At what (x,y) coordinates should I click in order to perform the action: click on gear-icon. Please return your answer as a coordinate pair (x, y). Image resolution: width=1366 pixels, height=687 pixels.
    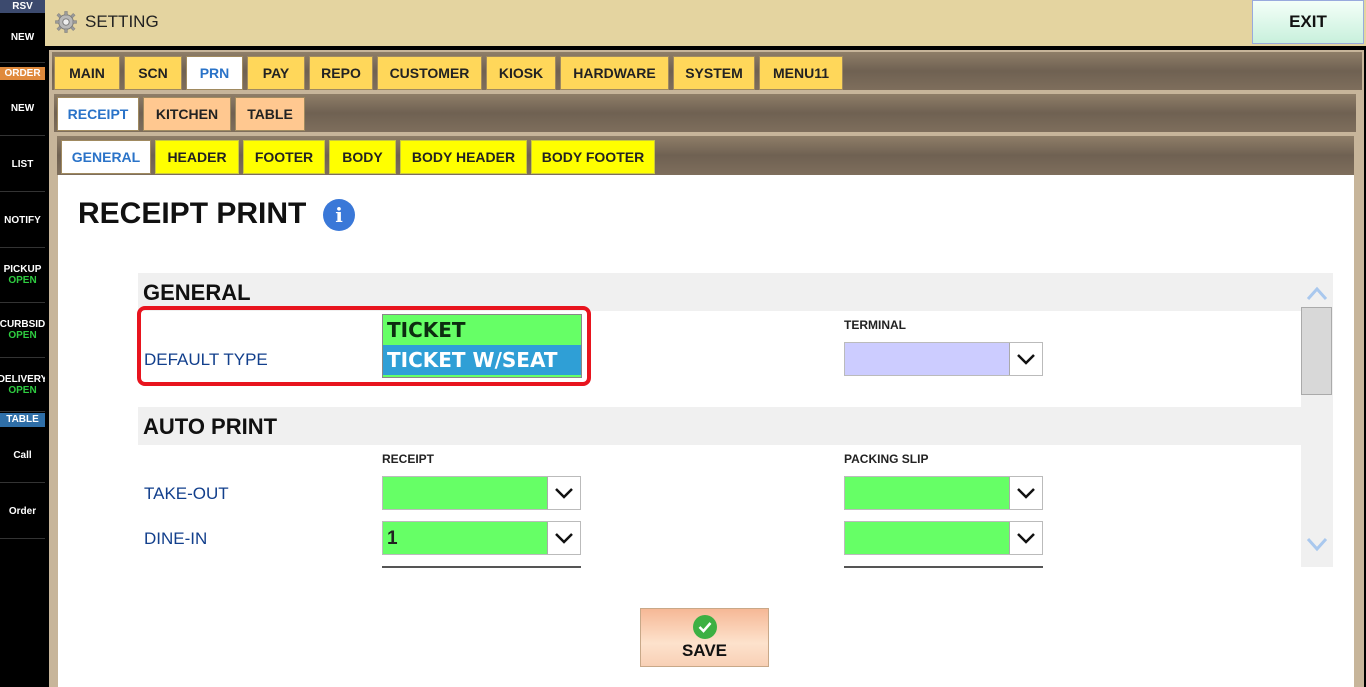
    Looking at the image, I should click on (66, 22).